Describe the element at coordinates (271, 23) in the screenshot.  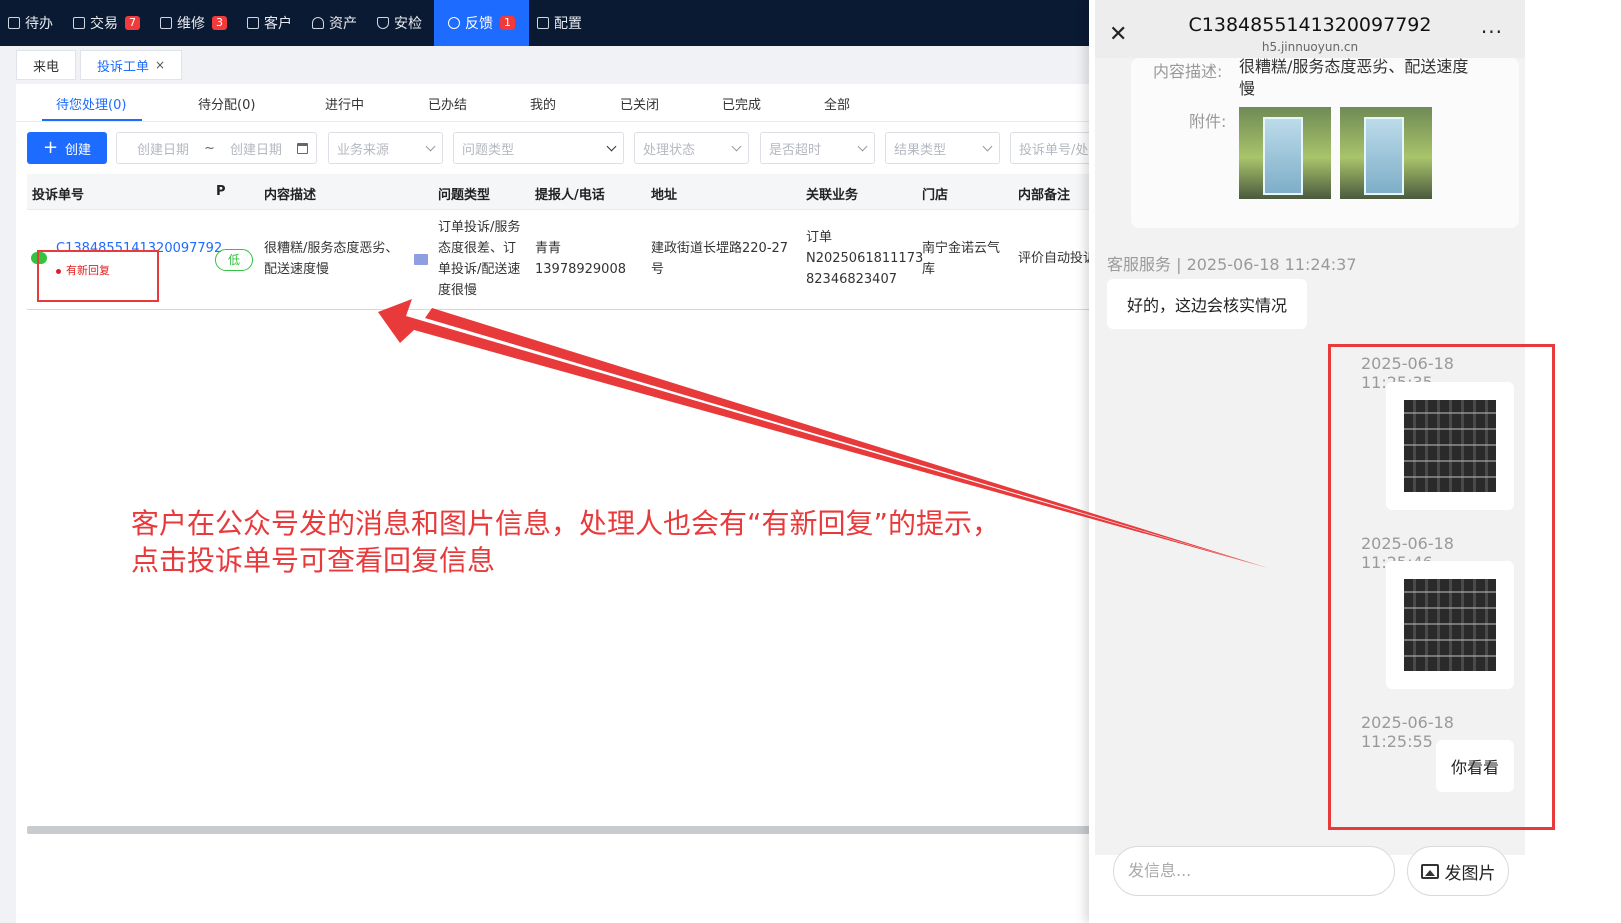
I see `nav-item-customer: 客户` at that location.